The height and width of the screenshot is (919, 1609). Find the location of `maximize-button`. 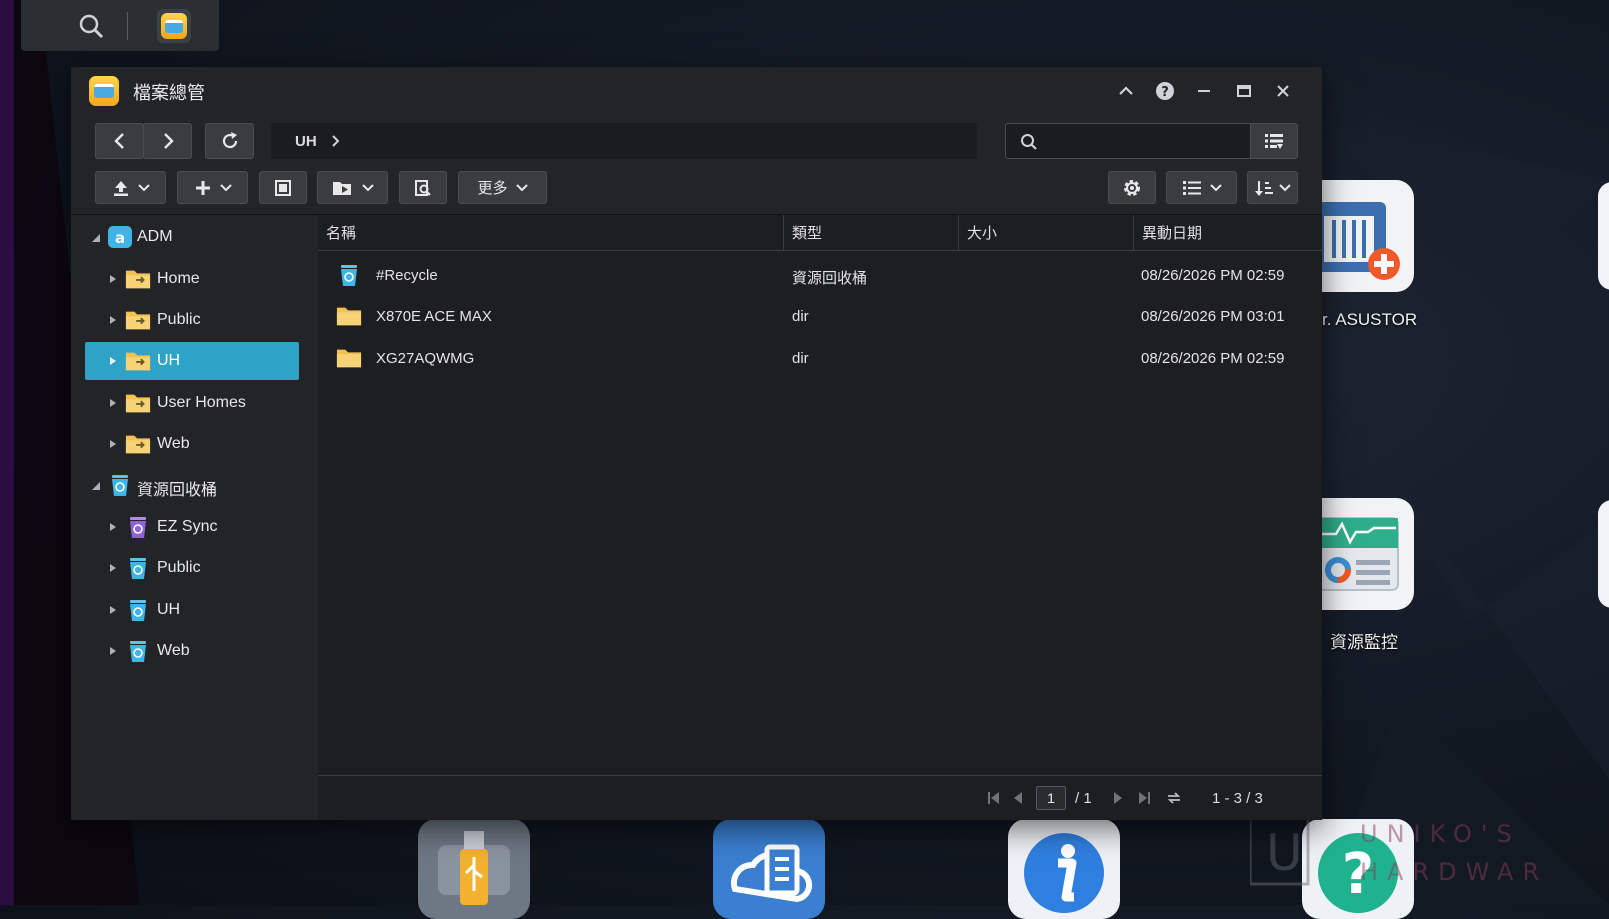

maximize-button is located at coordinates (1244, 91).